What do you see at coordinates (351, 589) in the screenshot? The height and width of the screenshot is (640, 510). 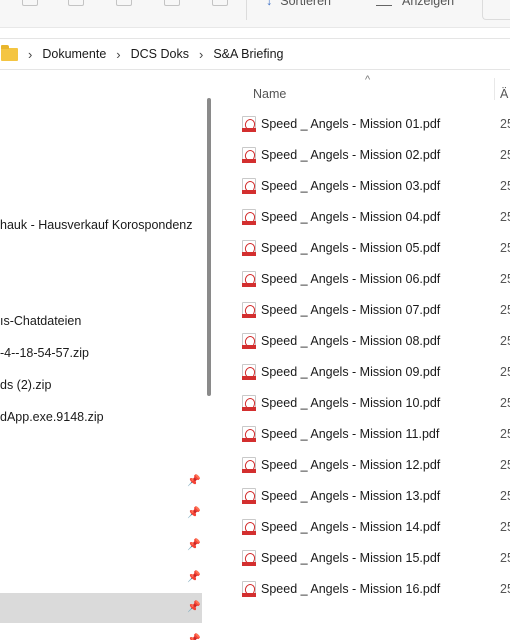 I see `file-name: Speed _ Angels - Mission 16.pdf` at bounding box center [351, 589].